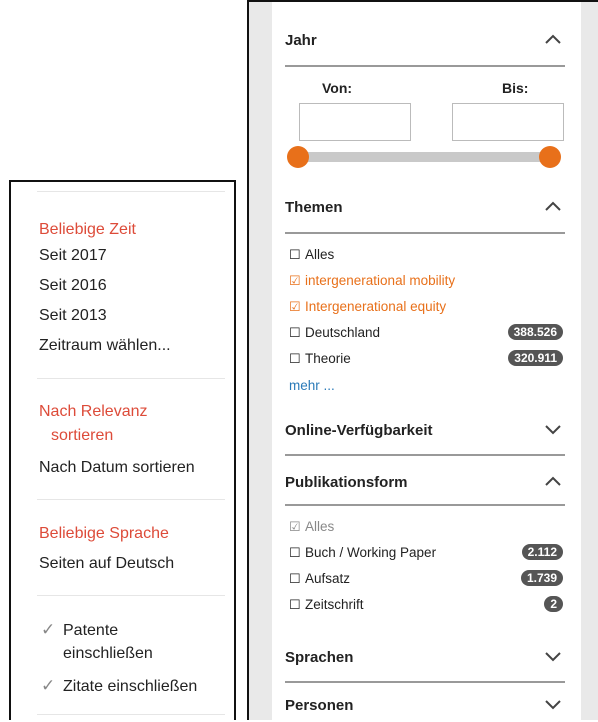 This screenshot has width=598, height=722. What do you see at coordinates (508, 122) in the screenshot?
I see `year-to-input` at bounding box center [508, 122].